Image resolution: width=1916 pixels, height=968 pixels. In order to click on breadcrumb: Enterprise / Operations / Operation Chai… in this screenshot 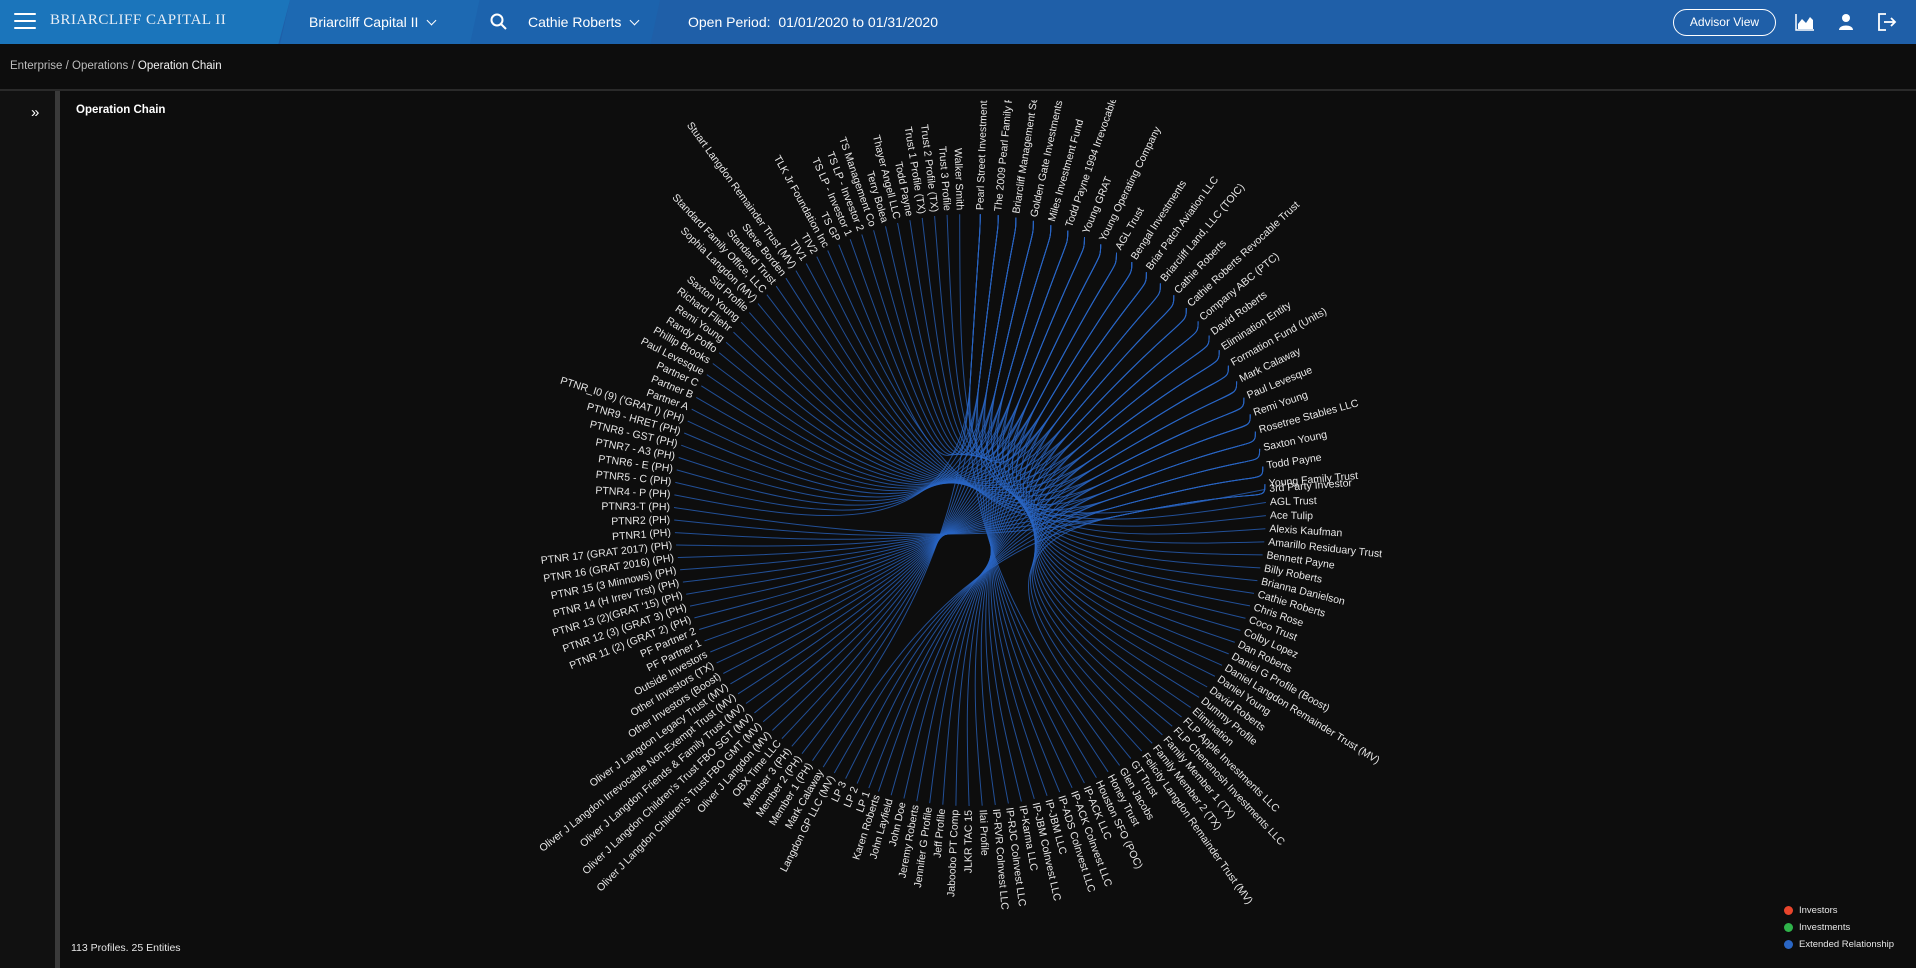, I will do `click(116, 66)`.